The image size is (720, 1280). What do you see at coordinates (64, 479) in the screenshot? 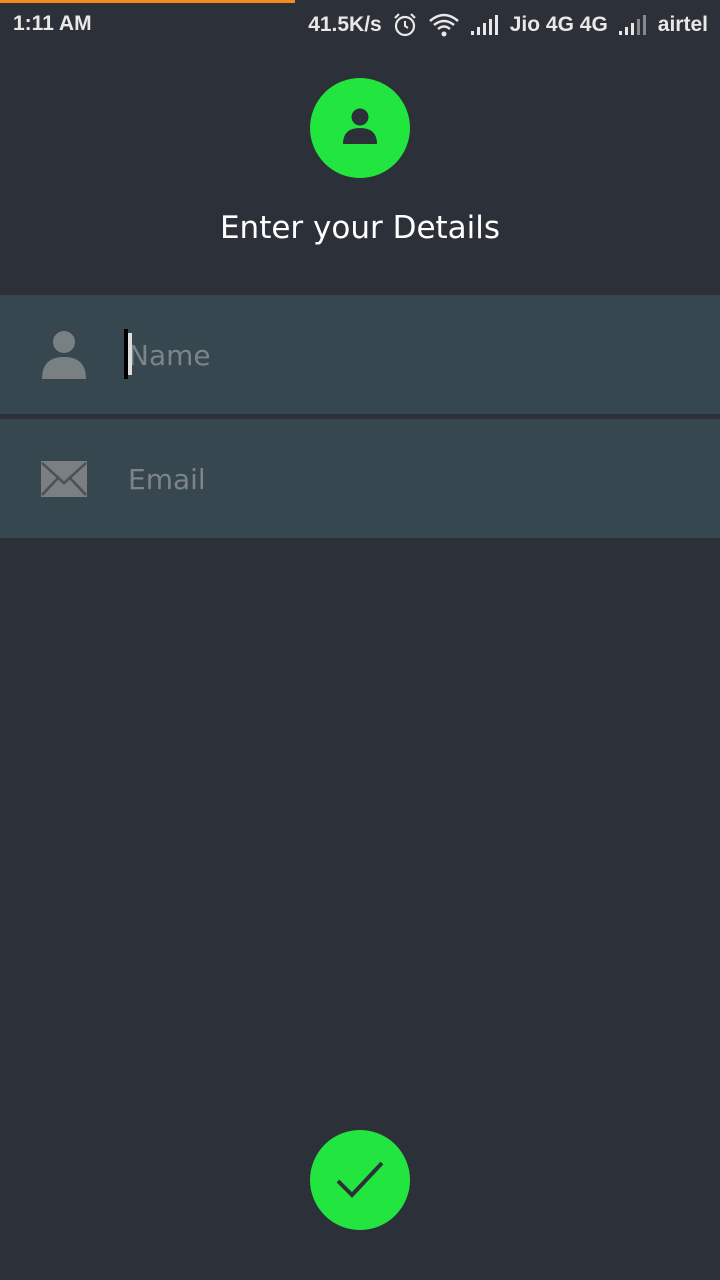
I see `mail-icon` at bounding box center [64, 479].